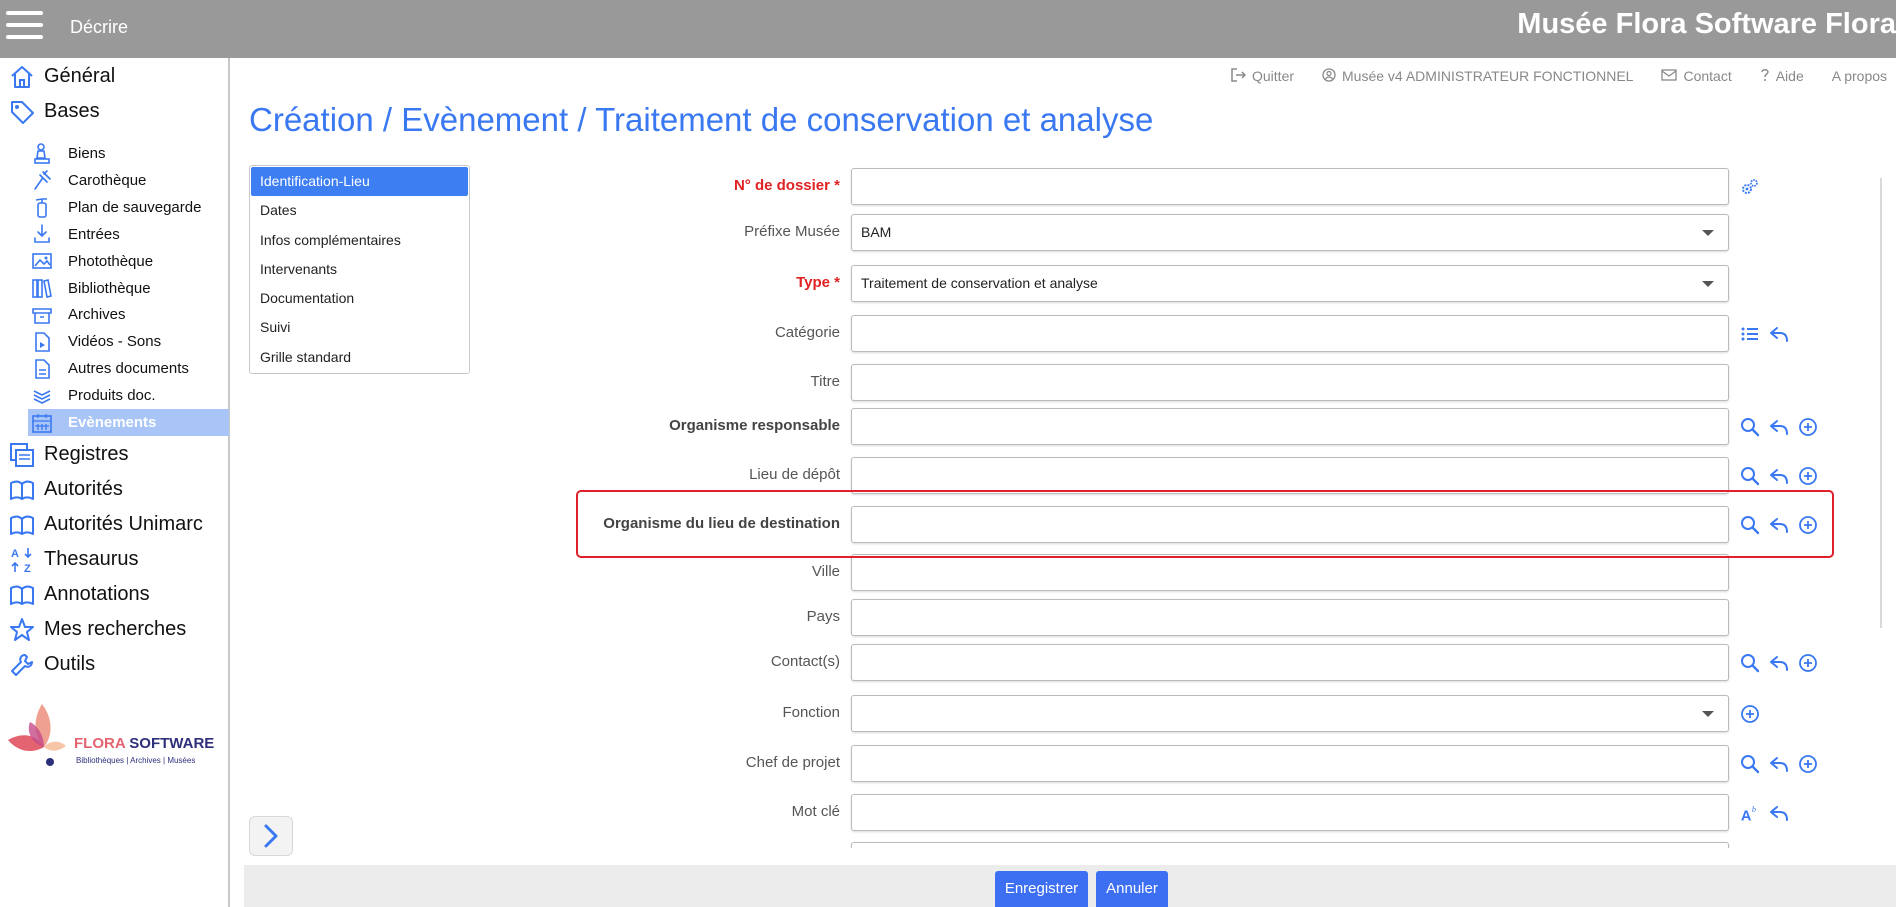  Describe the element at coordinates (1290, 845) in the screenshot. I see `input-partial` at that location.